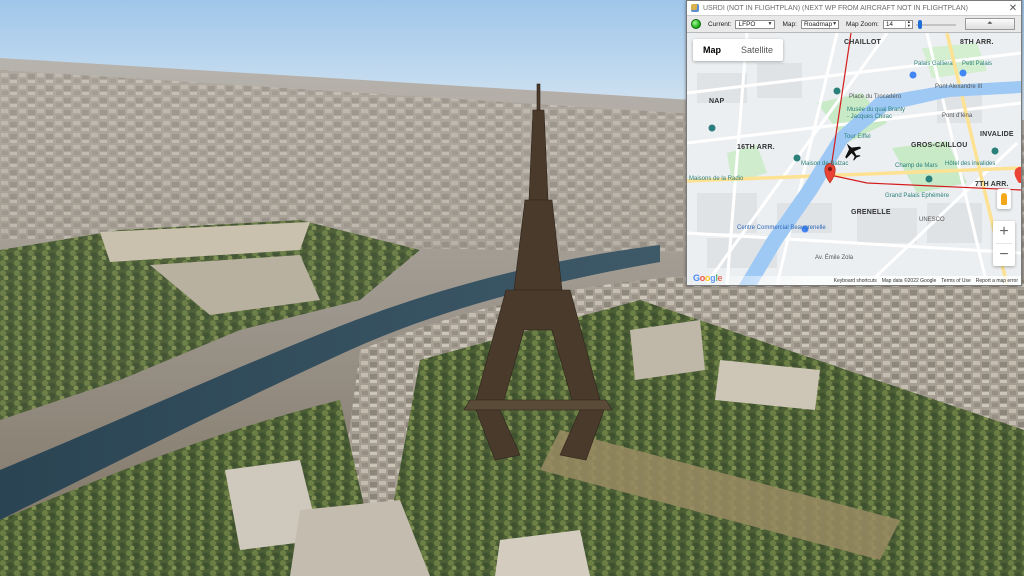 Image resolution: width=1024 pixels, height=576 pixels. What do you see at coordinates (871, 212) in the screenshot?
I see `map-label-grenelle: GRENELLE` at bounding box center [871, 212].